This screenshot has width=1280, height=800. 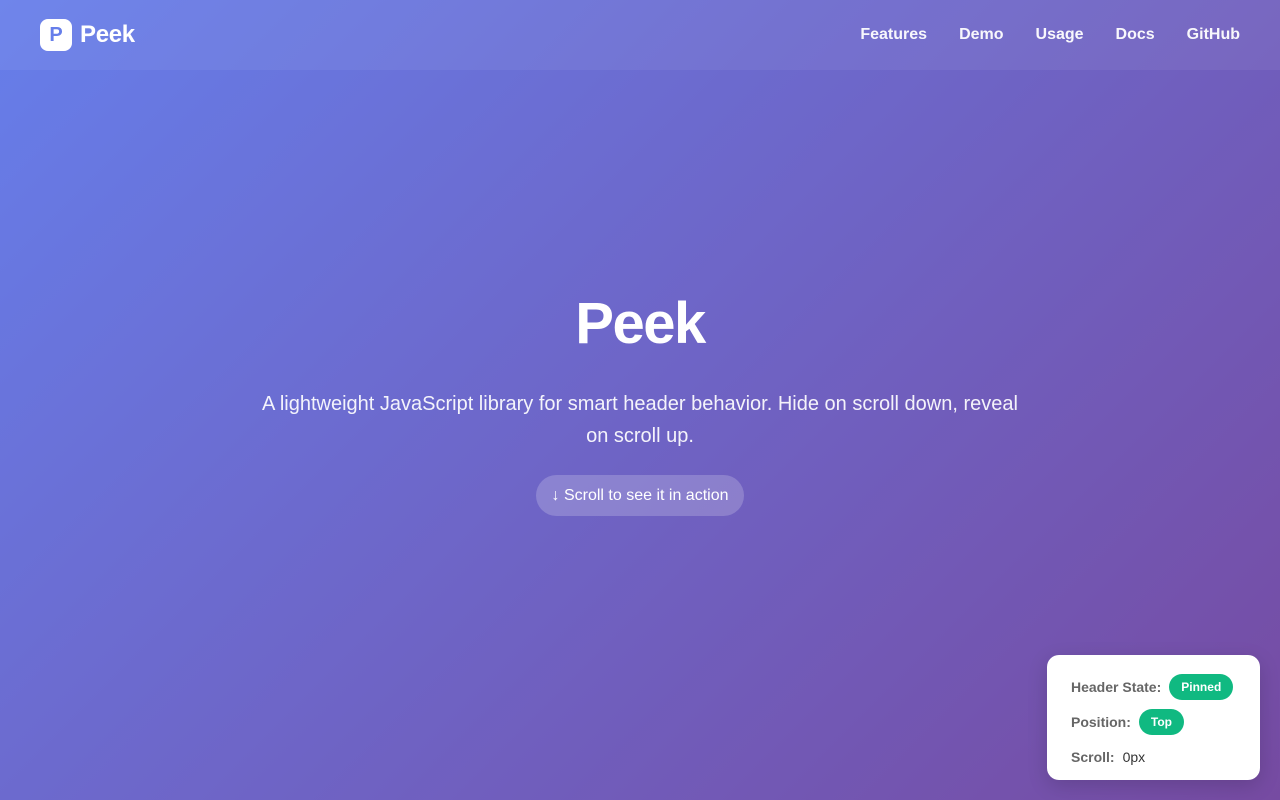 What do you see at coordinates (56, 35) in the screenshot?
I see `logo-icon: P` at bounding box center [56, 35].